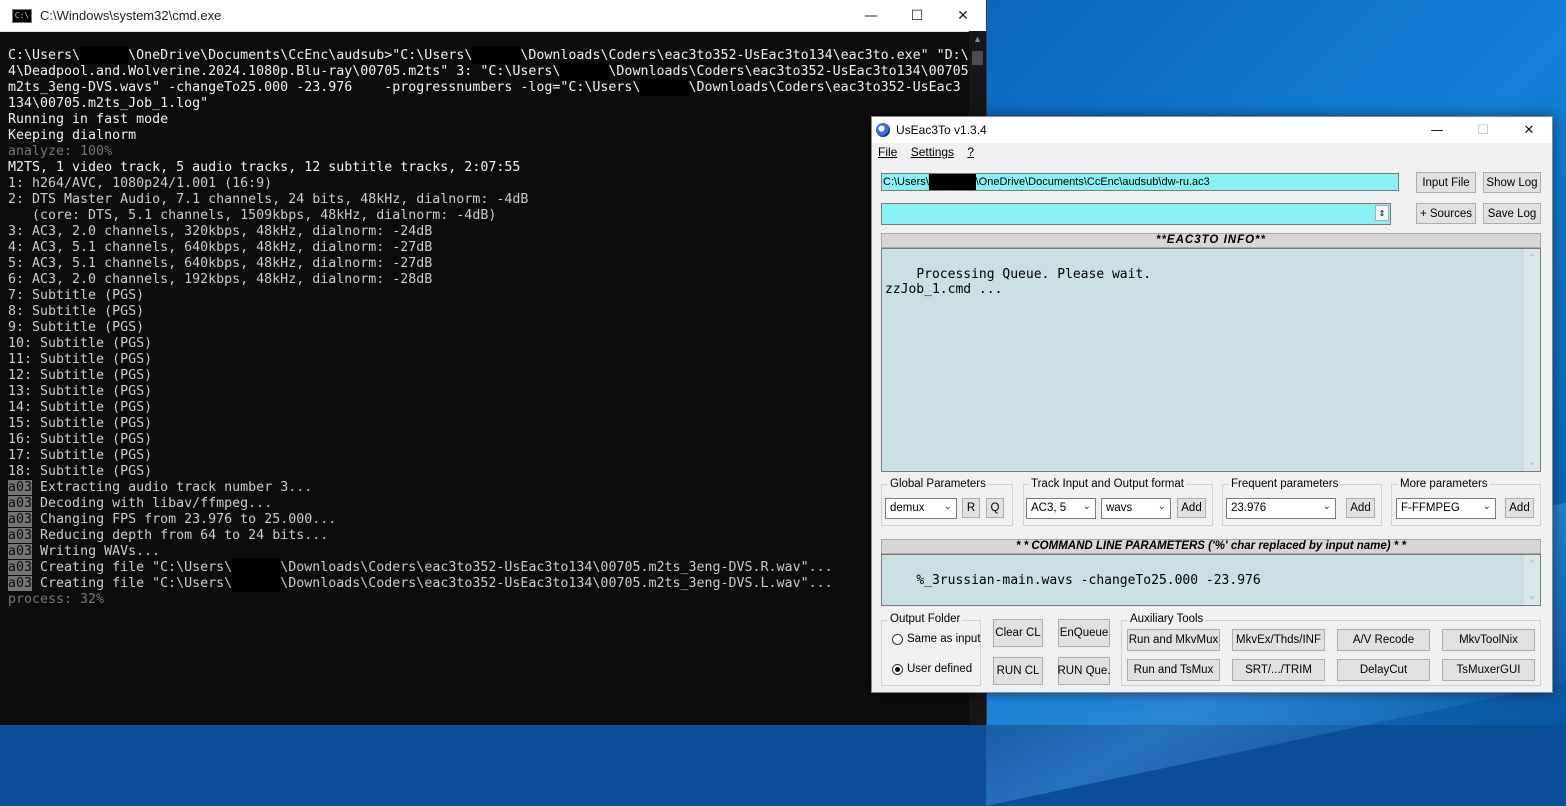 This screenshot has height=806, width=1566. What do you see at coordinates (917, 15) in the screenshot?
I see `maximize-button: ☐` at bounding box center [917, 15].